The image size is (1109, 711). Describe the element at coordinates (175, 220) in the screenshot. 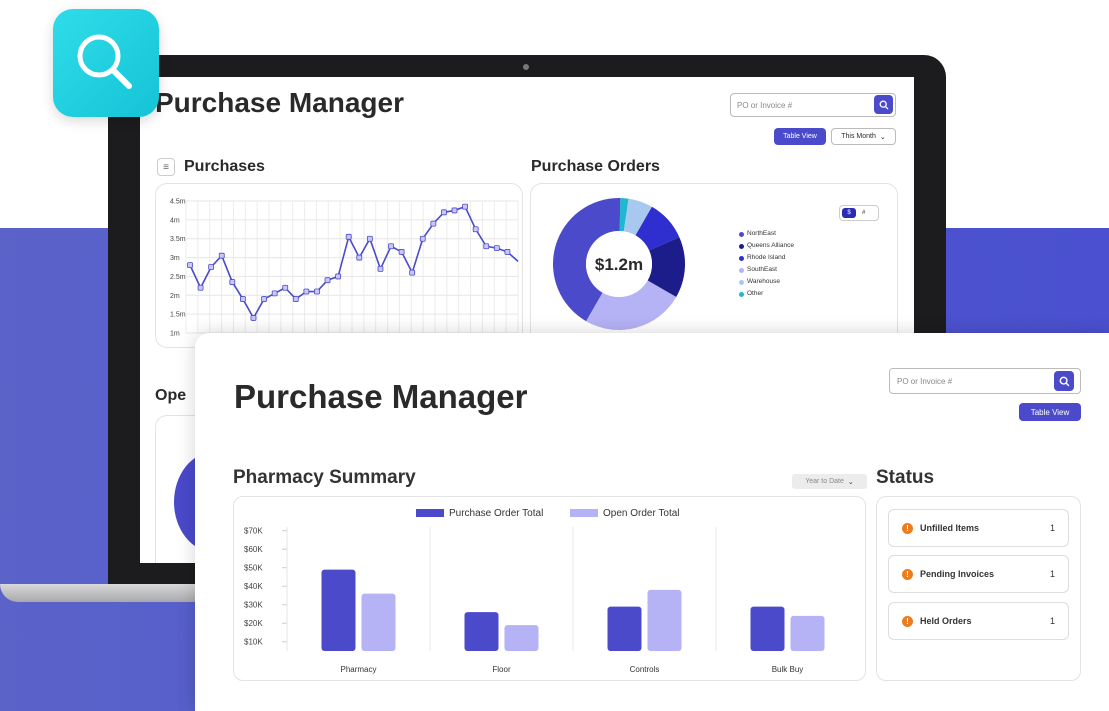

I see `y-tick-label: 4m` at that location.